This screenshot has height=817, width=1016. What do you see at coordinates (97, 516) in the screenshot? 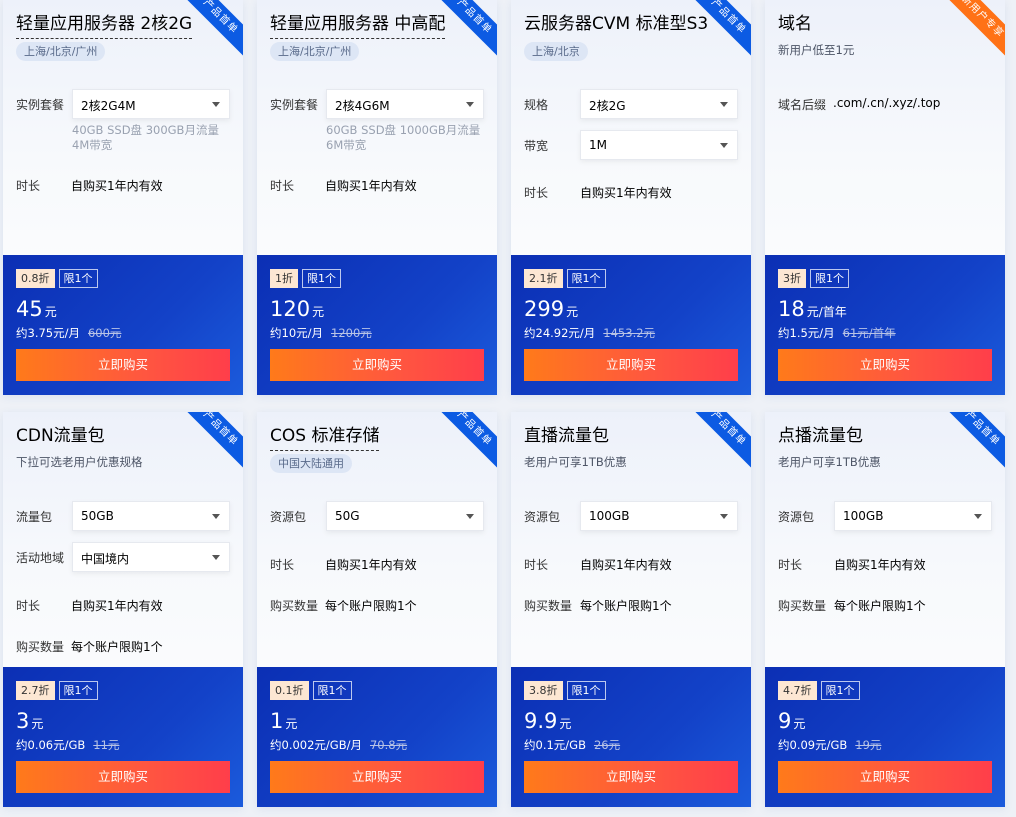
I see `select-value: 50GB` at bounding box center [97, 516].